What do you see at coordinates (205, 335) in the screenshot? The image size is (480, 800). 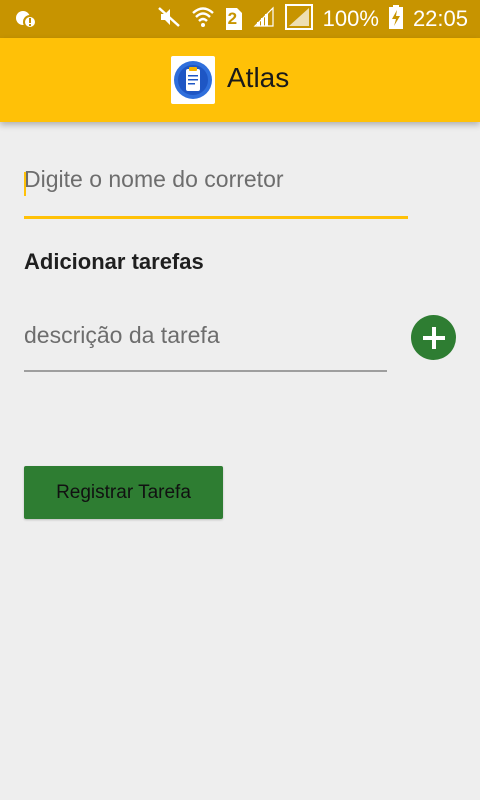 I see `task-description-input` at bounding box center [205, 335].